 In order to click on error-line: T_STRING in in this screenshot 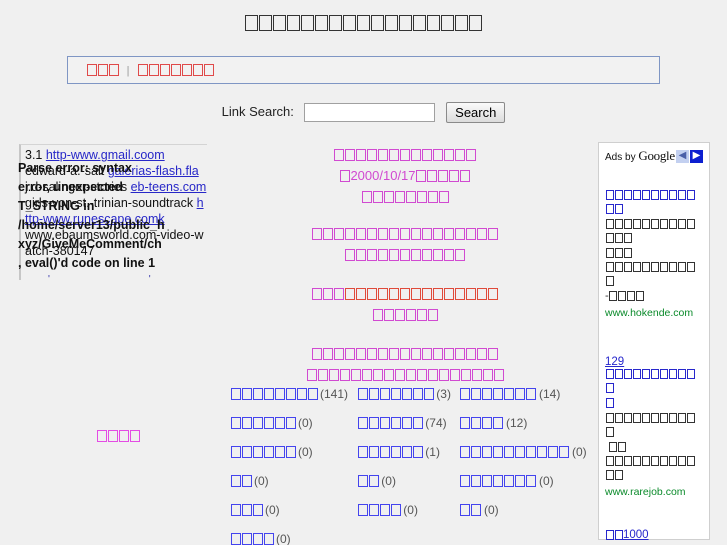, I will do `click(56, 206)`.